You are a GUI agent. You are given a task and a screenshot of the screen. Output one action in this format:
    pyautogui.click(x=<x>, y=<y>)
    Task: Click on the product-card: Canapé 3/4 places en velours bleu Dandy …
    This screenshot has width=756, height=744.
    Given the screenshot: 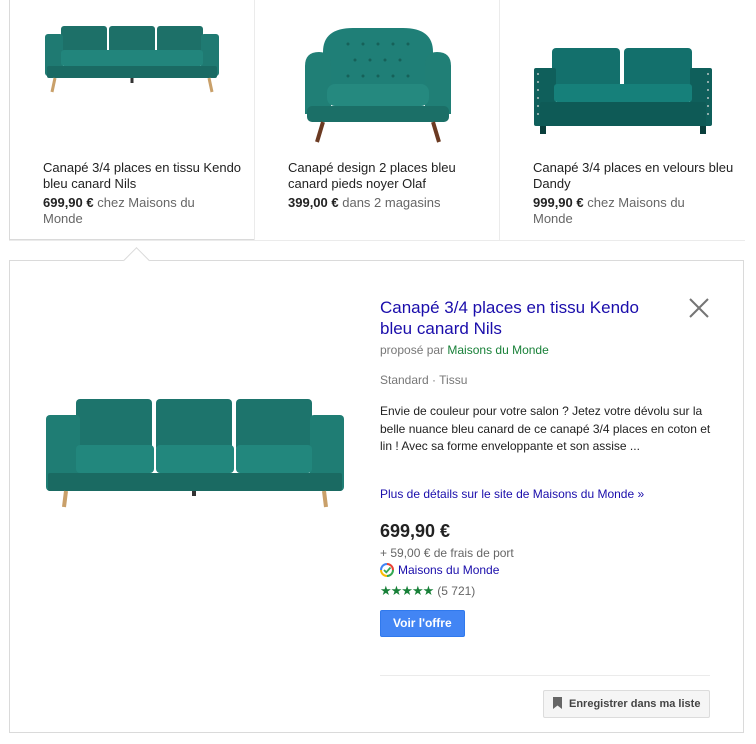 What is the action you would take?
    pyautogui.click(x=622, y=120)
    